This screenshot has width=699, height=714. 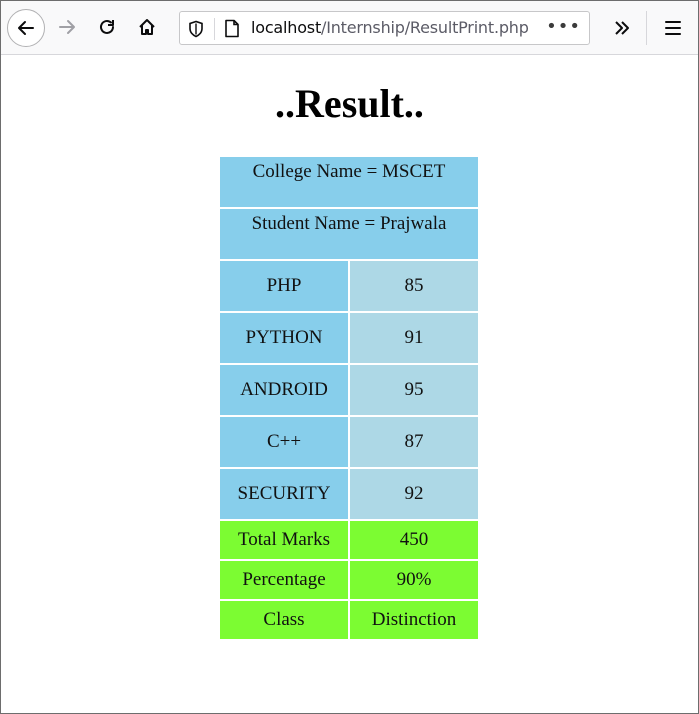 I want to click on percentage-row: Percentage 90%, so click(x=349, y=580).